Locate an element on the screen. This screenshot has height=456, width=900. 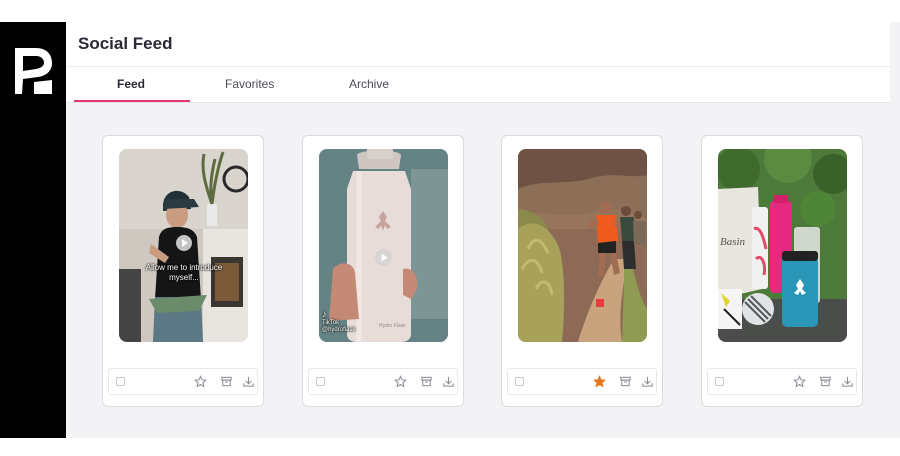
tiktok-label: TikTok is located at coordinates (331, 323).